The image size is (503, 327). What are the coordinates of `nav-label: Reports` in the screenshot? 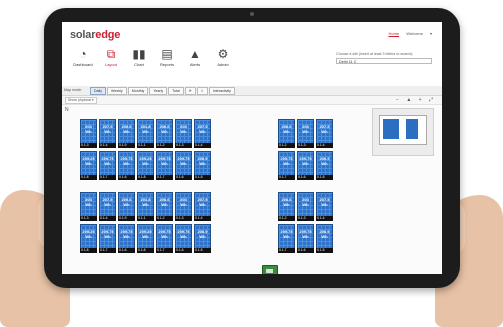 It's located at (166, 64).